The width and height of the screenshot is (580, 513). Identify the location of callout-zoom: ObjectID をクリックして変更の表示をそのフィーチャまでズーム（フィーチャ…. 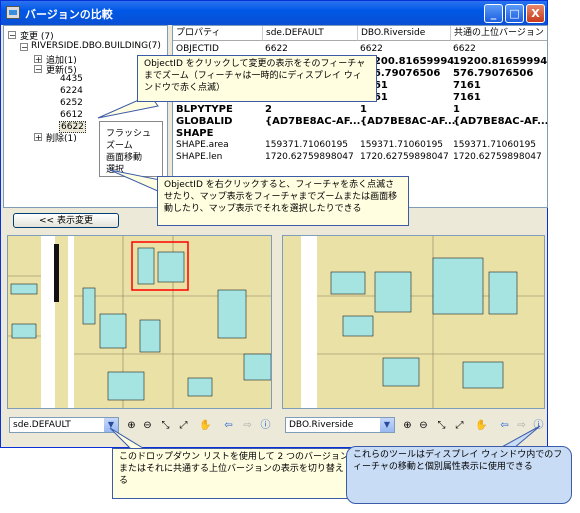
(257, 78).